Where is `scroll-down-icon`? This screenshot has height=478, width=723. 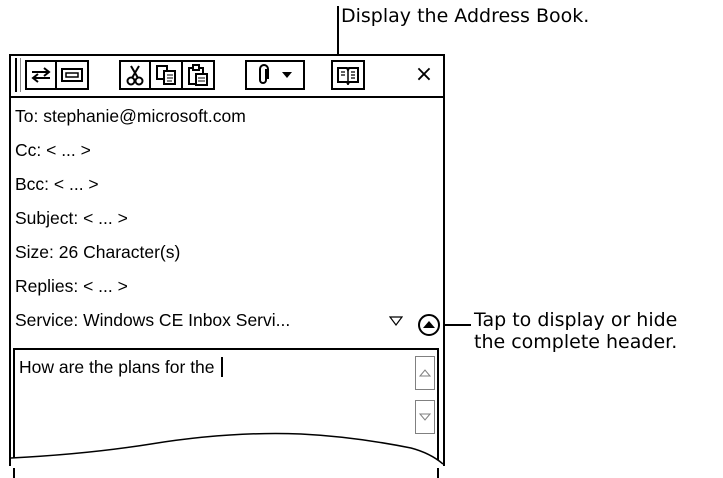
scroll-down-icon is located at coordinates (425, 417).